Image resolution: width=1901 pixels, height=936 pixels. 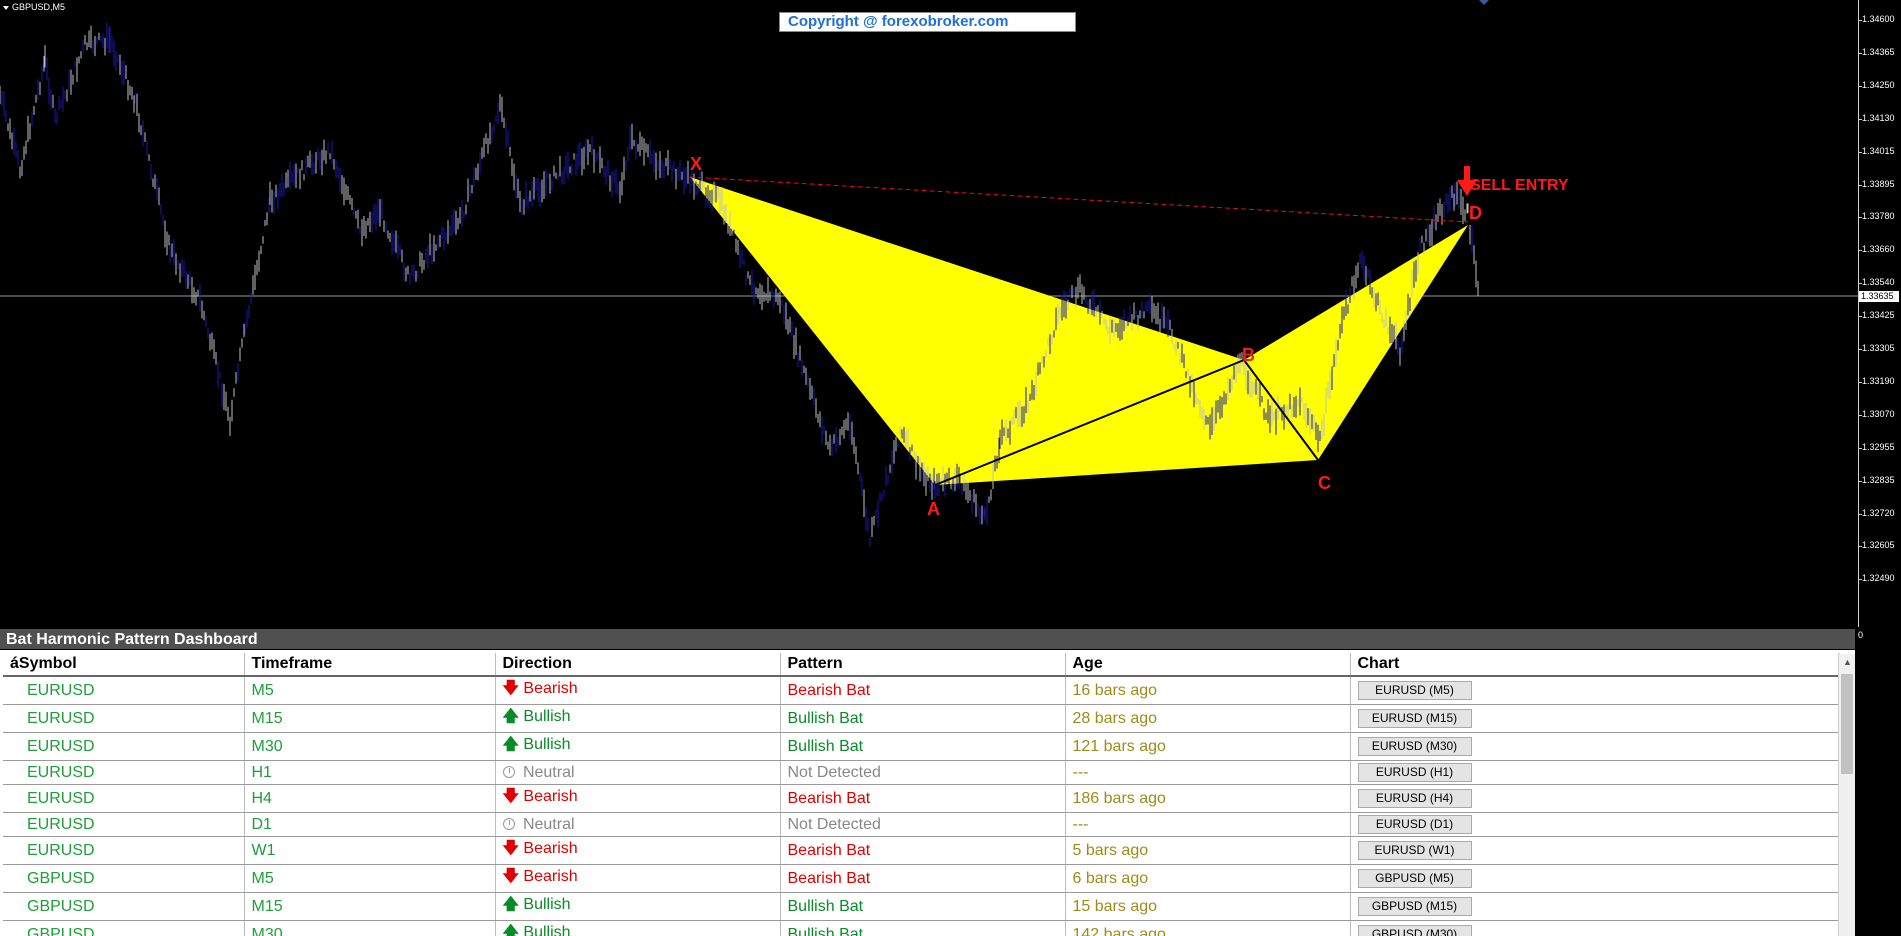 I want to click on indicator-zero-label: 0, so click(x=1861, y=635).